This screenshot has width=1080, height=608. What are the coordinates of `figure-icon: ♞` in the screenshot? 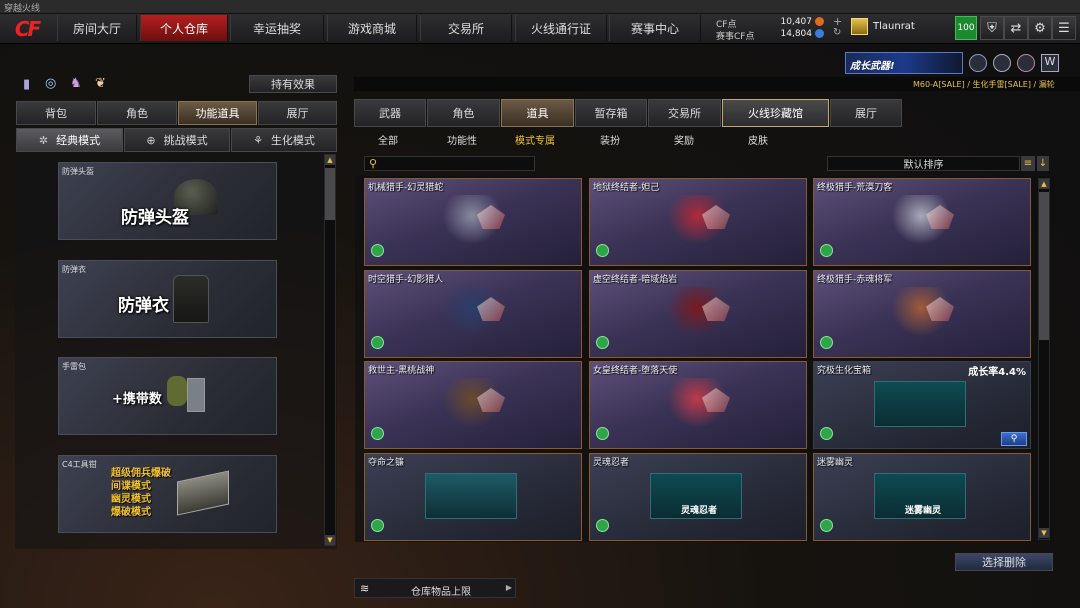 It's located at (76, 83).